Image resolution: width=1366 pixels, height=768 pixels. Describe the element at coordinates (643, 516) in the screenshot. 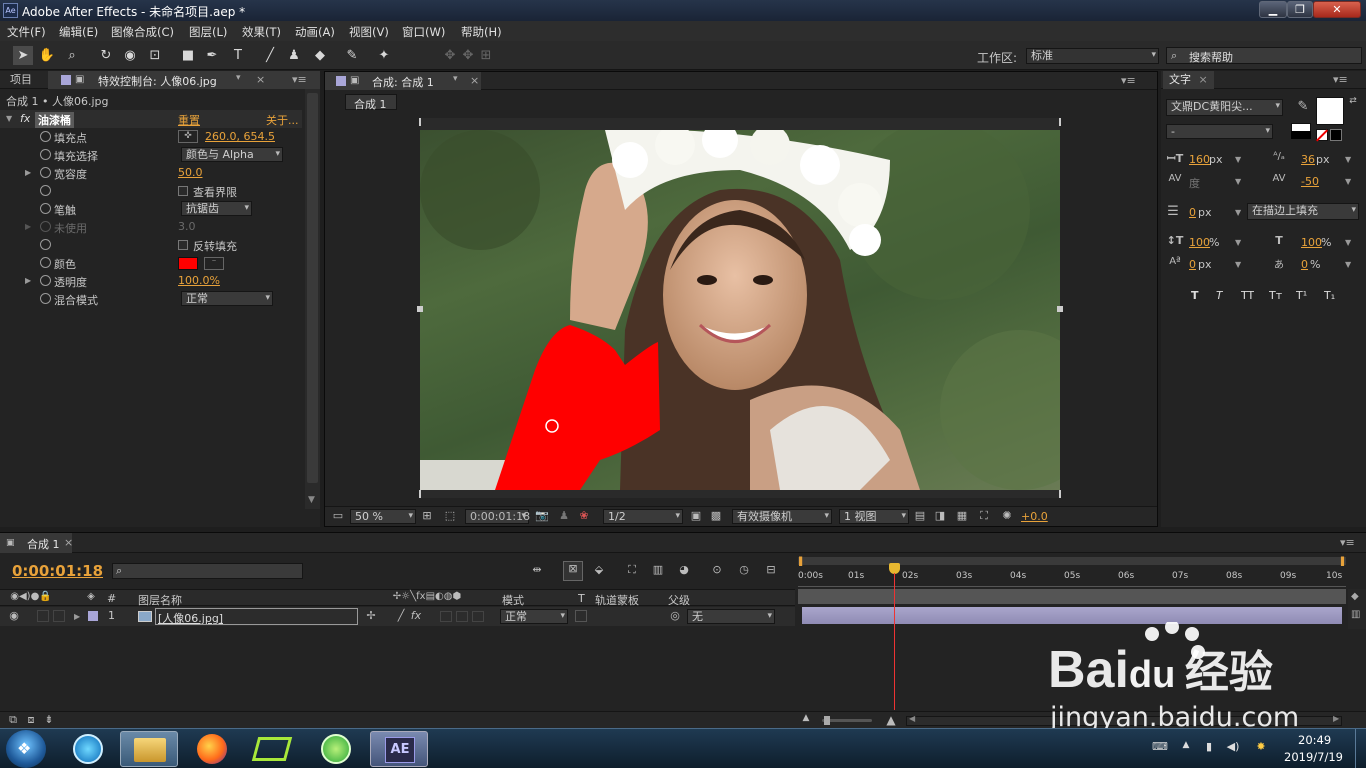

I see `resolution-select: 1/2` at that location.